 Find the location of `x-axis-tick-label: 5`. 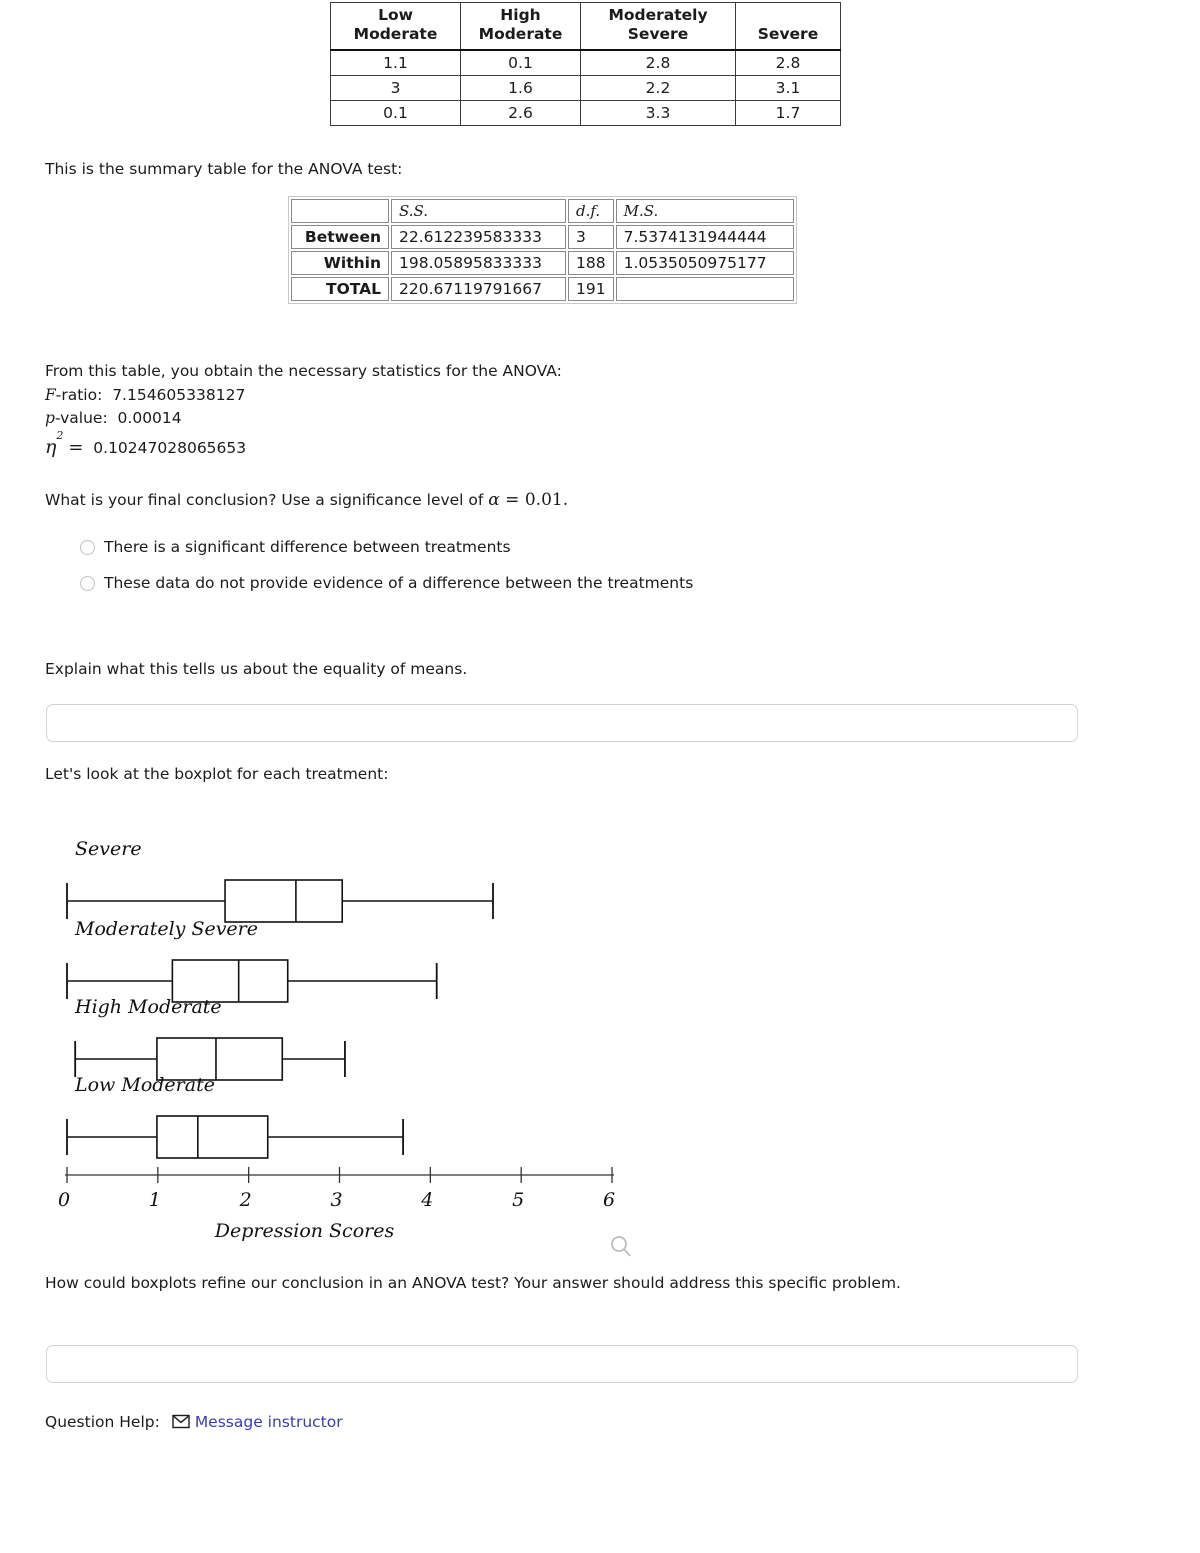

x-axis-tick-label: 5 is located at coordinates (518, 1200).